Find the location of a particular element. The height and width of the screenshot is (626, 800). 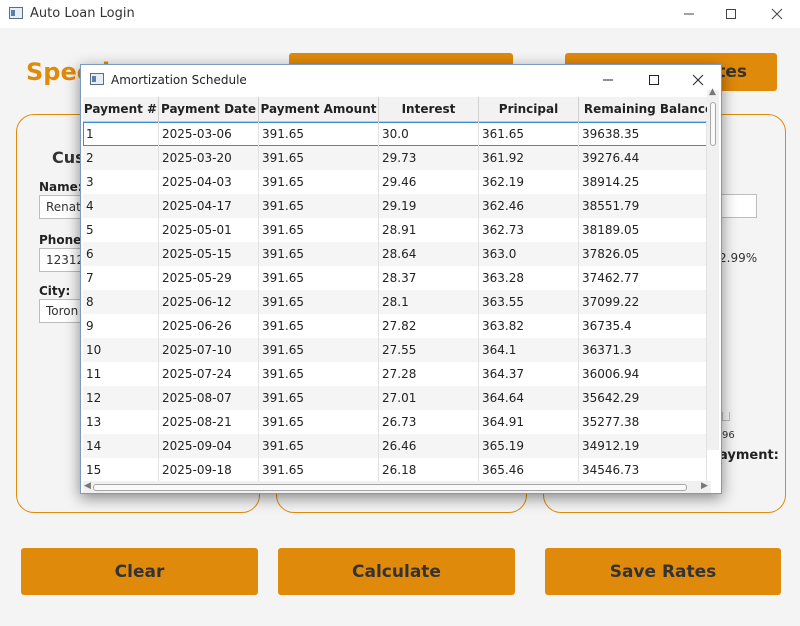

table-row: 14 2025-09-04 391.65 26.46 365.19 34912.19 is located at coordinates (395, 446).